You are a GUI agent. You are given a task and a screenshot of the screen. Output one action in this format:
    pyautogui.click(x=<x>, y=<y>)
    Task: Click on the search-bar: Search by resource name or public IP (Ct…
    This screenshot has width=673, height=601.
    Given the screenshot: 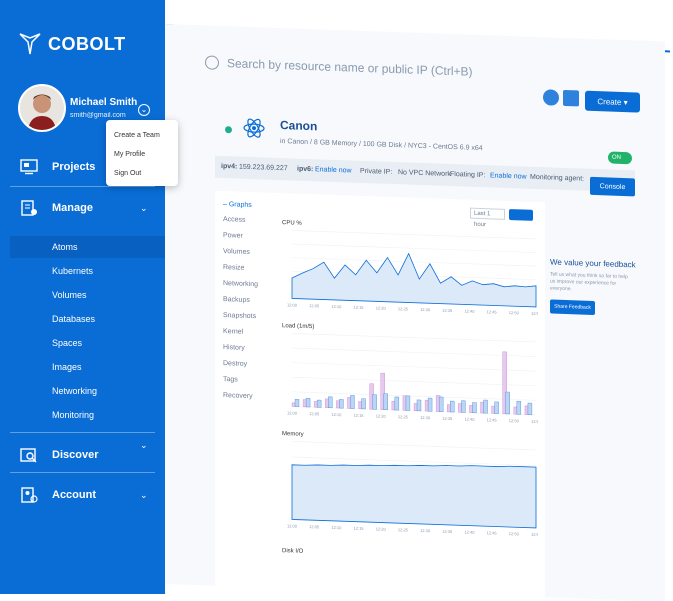 What is the action you would take?
    pyautogui.click(x=339, y=67)
    